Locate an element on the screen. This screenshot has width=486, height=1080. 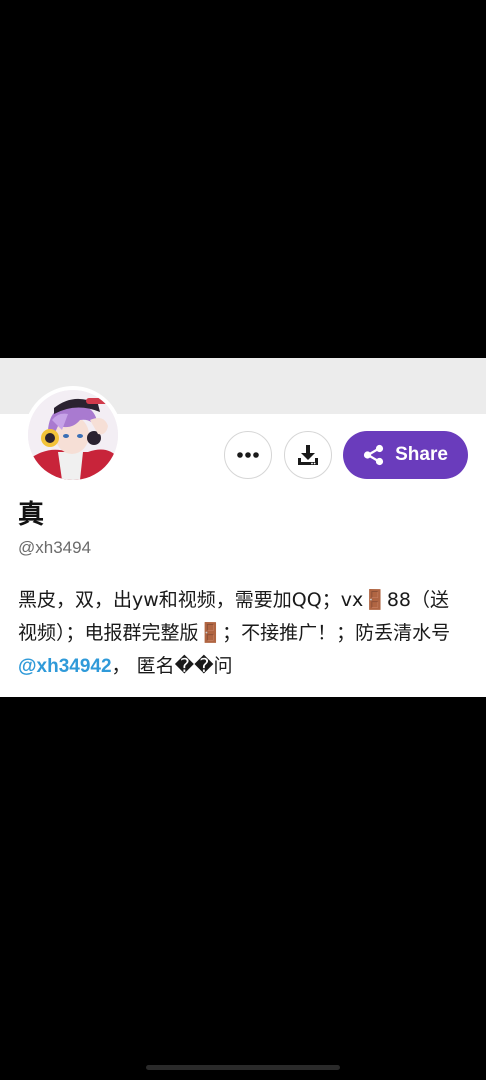
avatar is located at coordinates (73, 435).